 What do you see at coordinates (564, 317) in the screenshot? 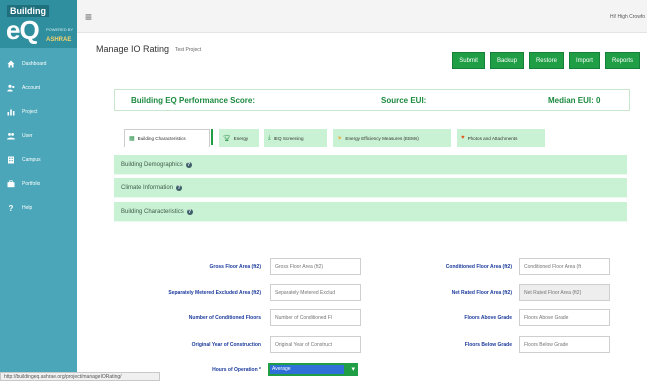
I see `floors-above-grade-input` at bounding box center [564, 317].